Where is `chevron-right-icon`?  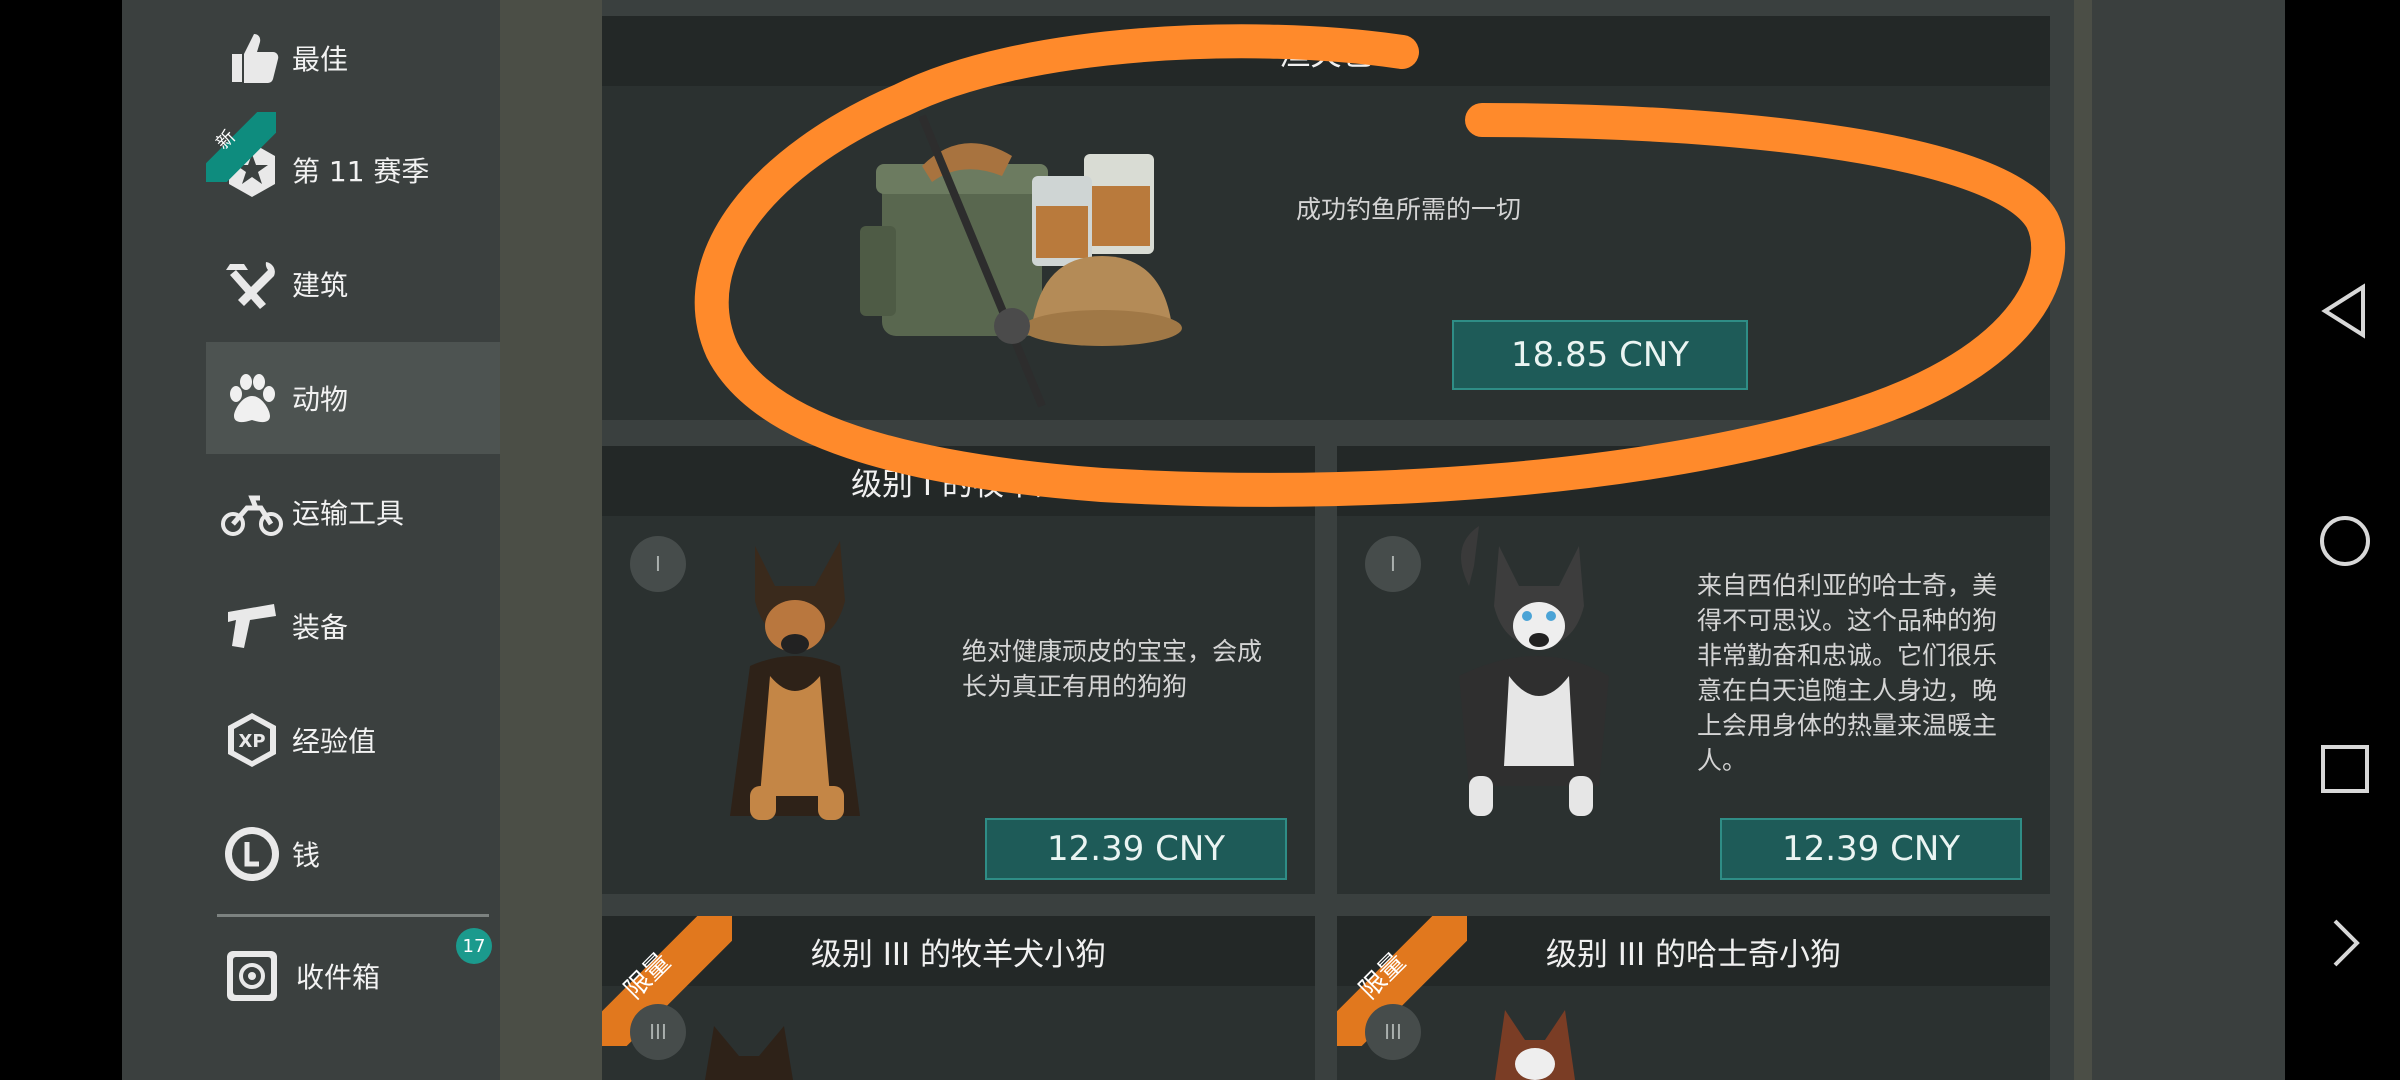 chevron-right-icon is located at coordinates (2345, 943).